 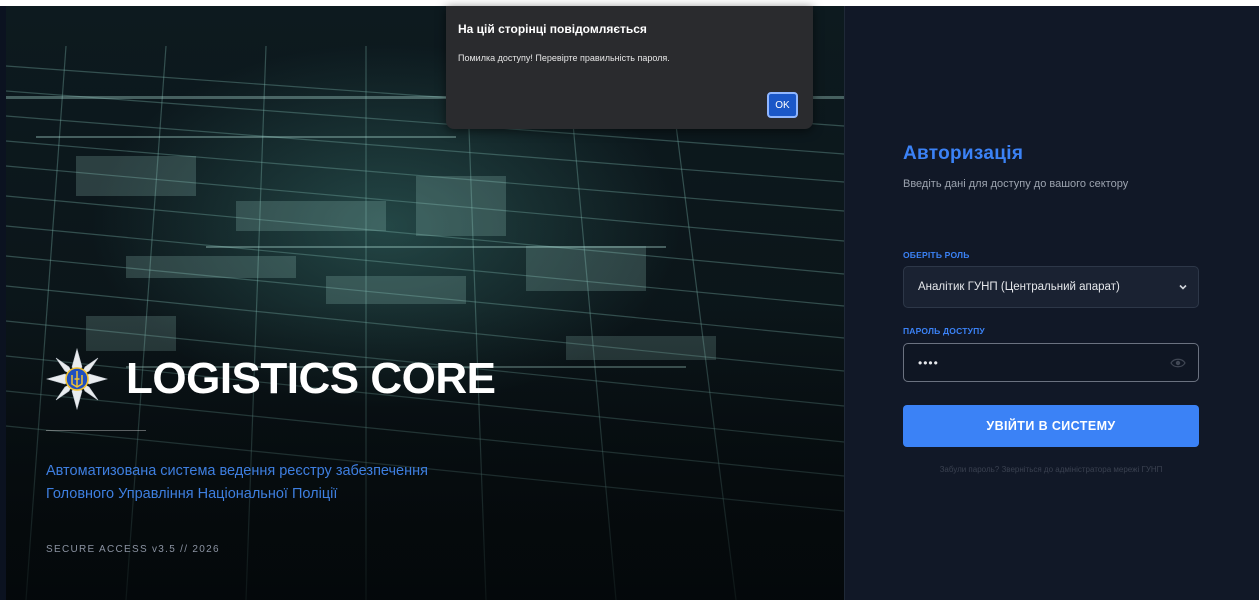 I want to click on auth-title: Авторизація, so click(x=963, y=153).